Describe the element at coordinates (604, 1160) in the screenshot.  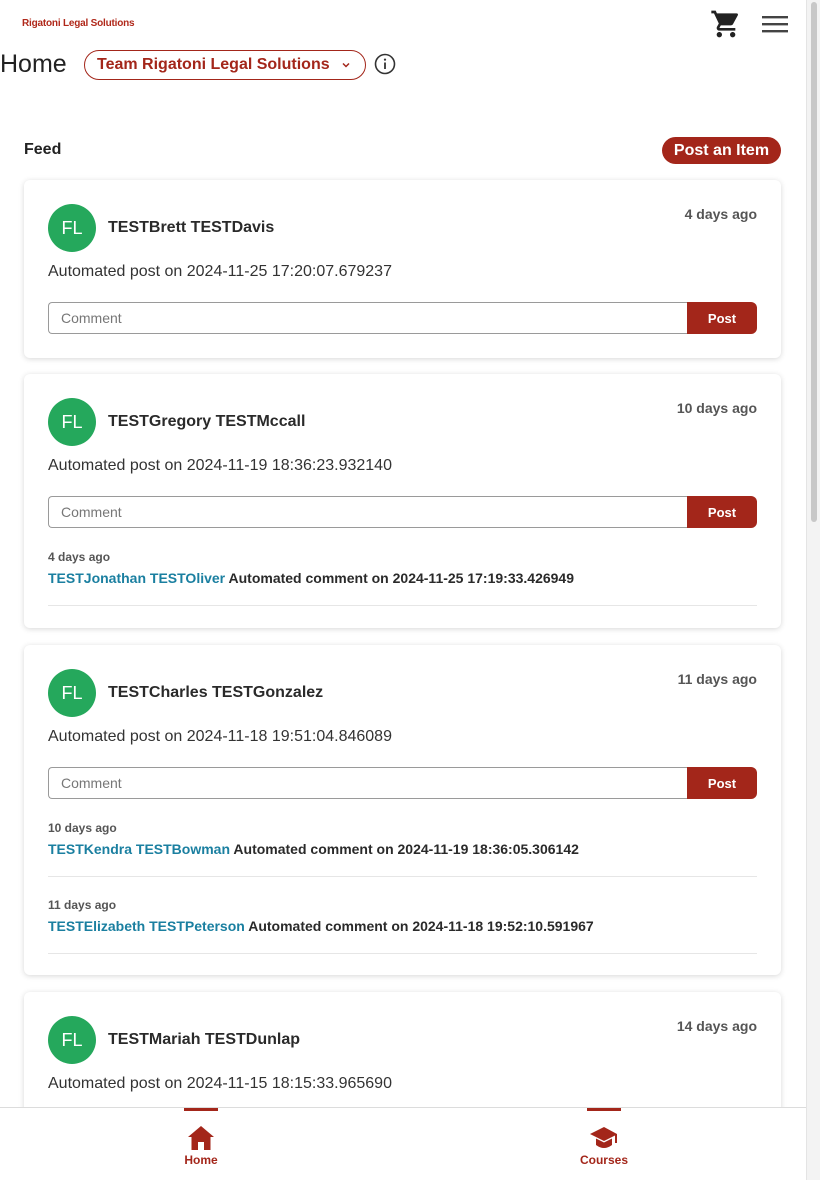
I see `nav-label-courses: Courses` at that location.